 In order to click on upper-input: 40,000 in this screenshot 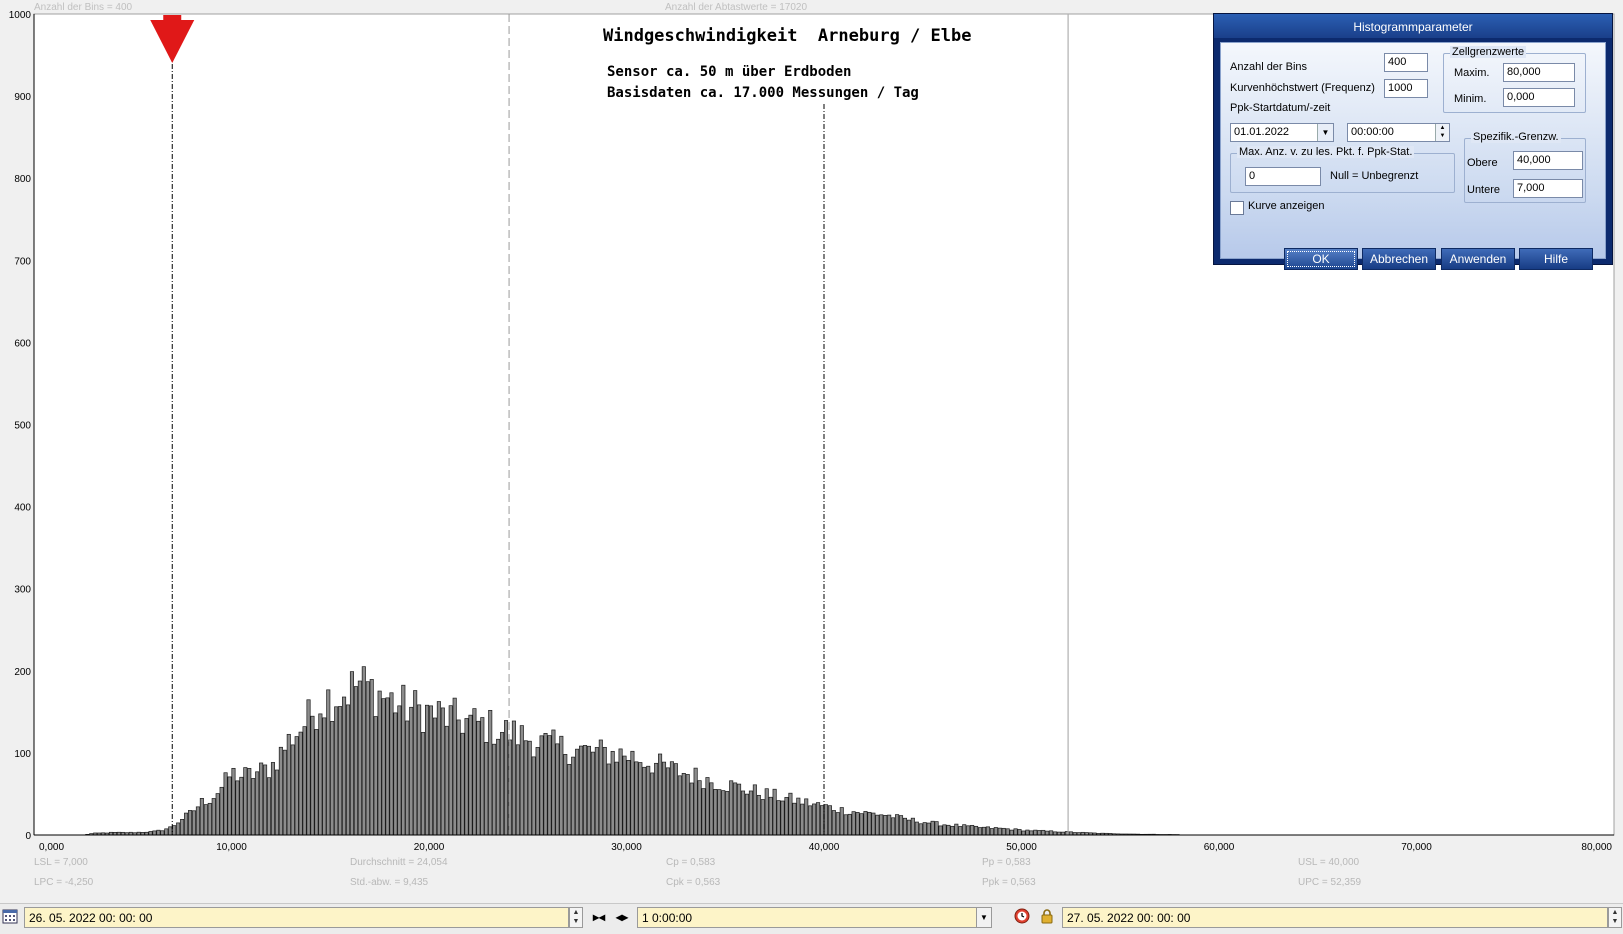, I will do `click(1548, 160)`.